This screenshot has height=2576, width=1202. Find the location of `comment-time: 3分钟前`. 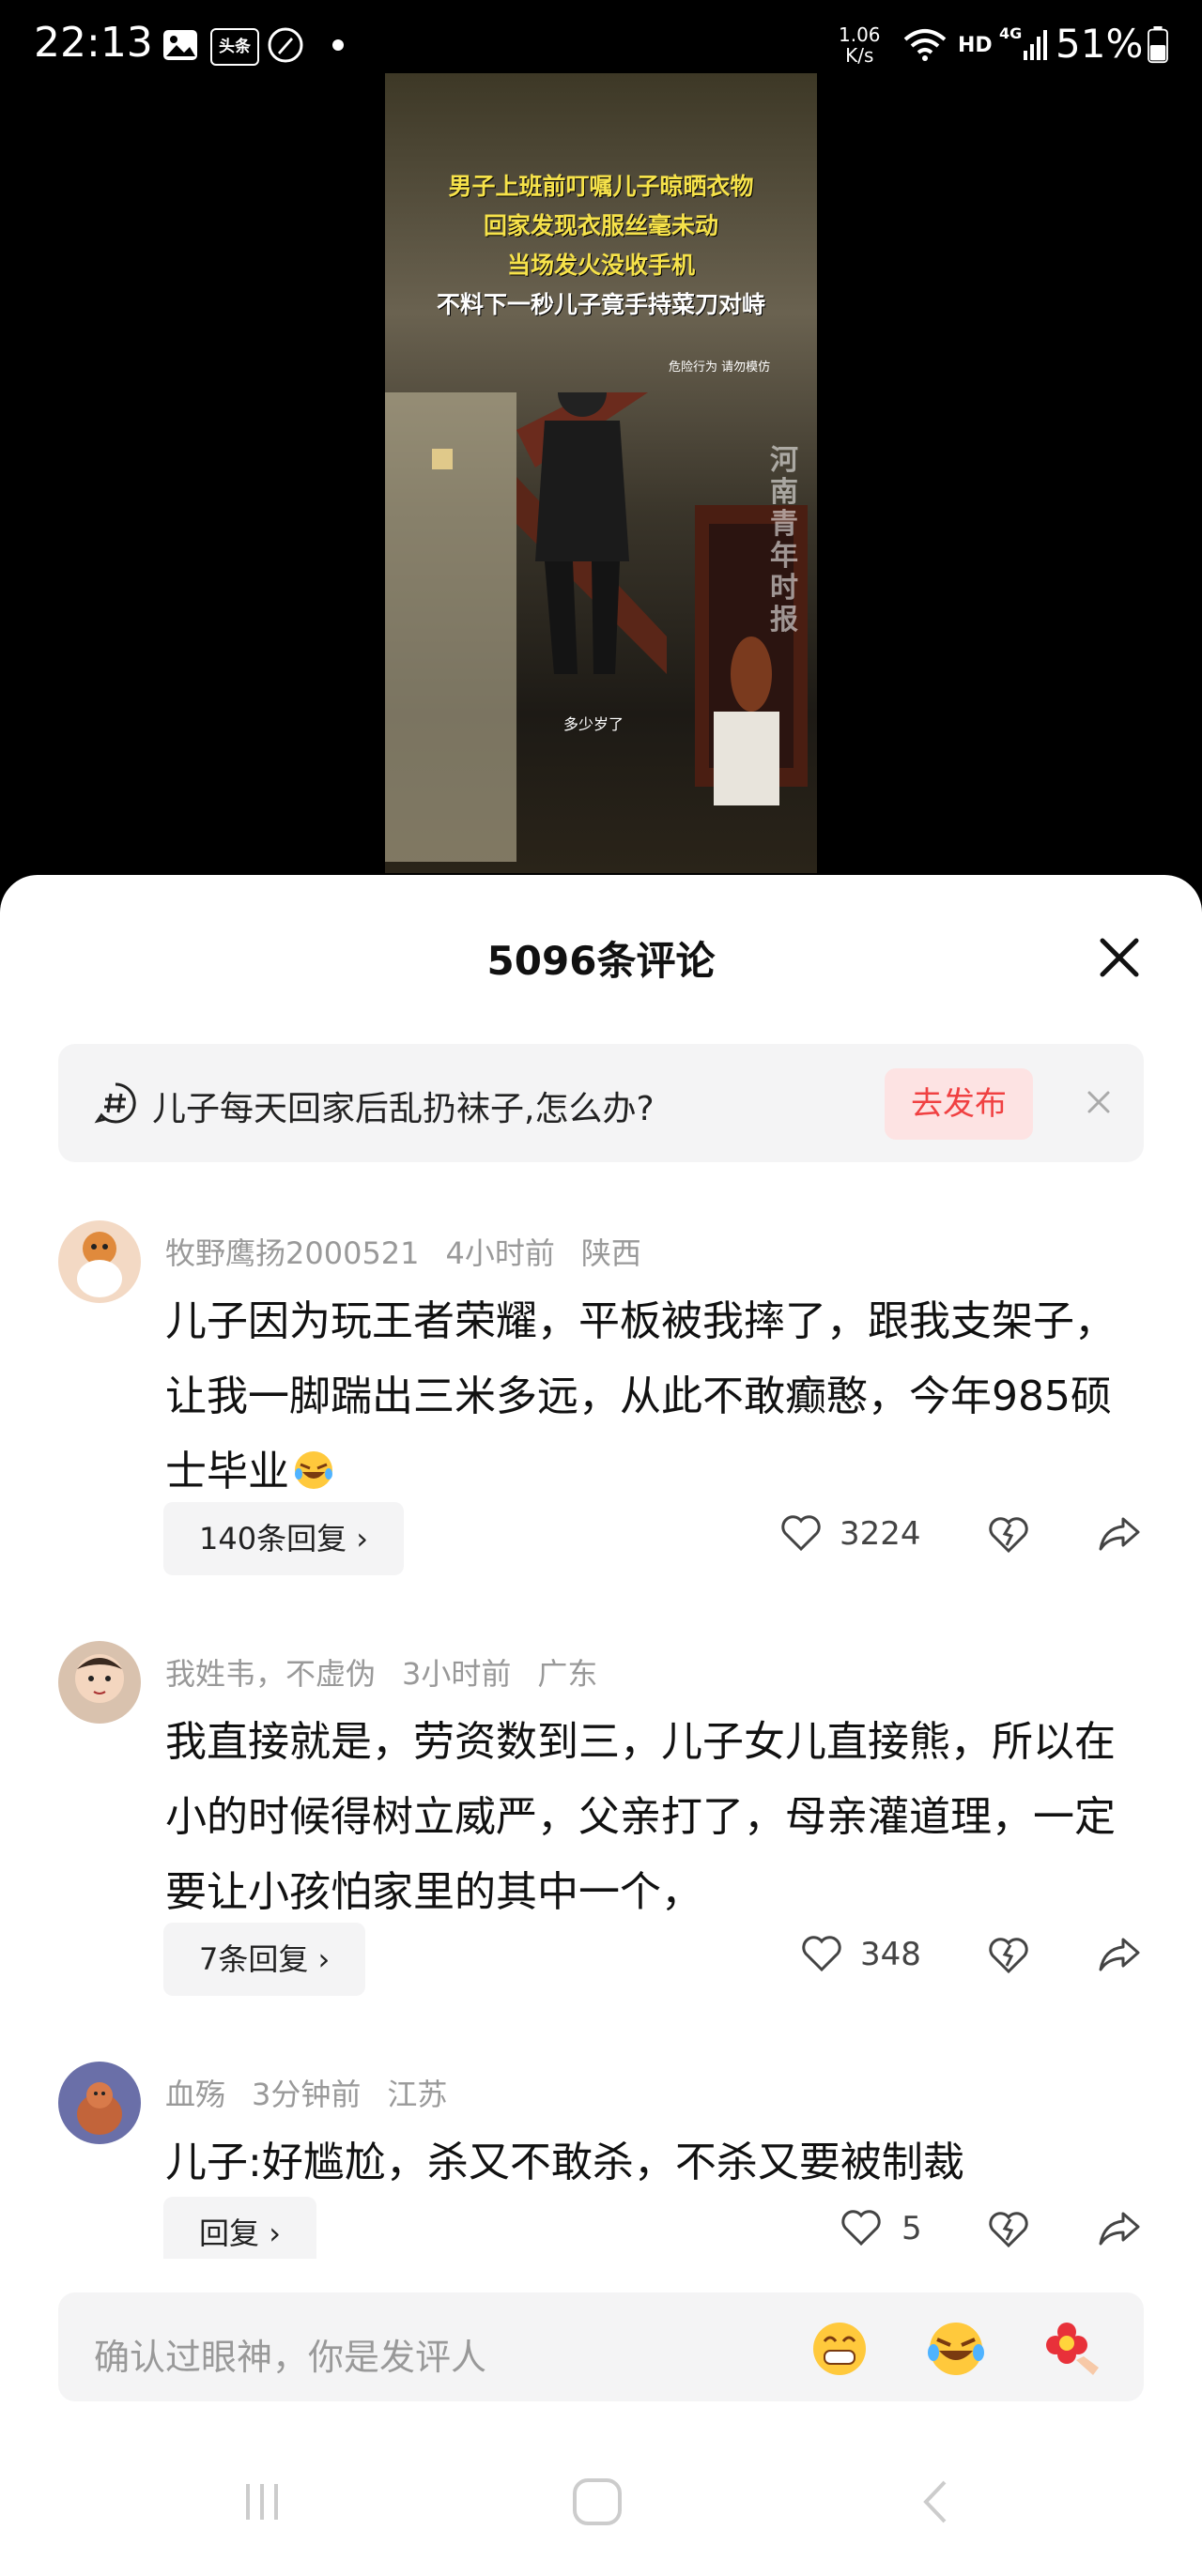

comment-time: 3分钟前 is located at coordinates (307, 2094).